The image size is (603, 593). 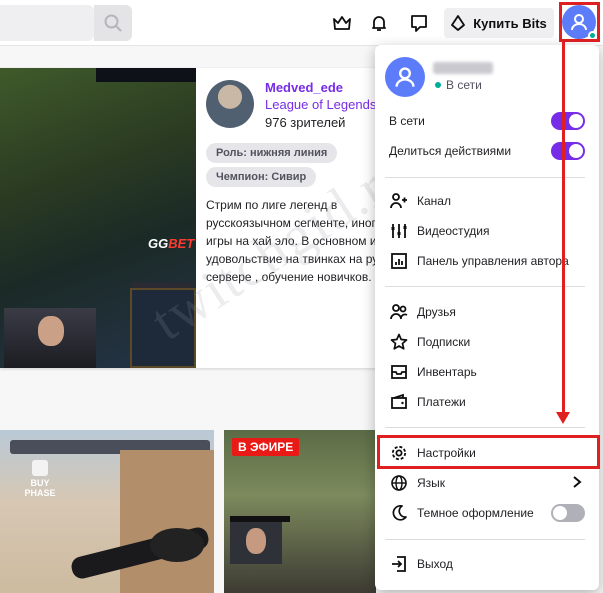 I want to click on toggle-online-row: В сети, so click(x=487, y=121).